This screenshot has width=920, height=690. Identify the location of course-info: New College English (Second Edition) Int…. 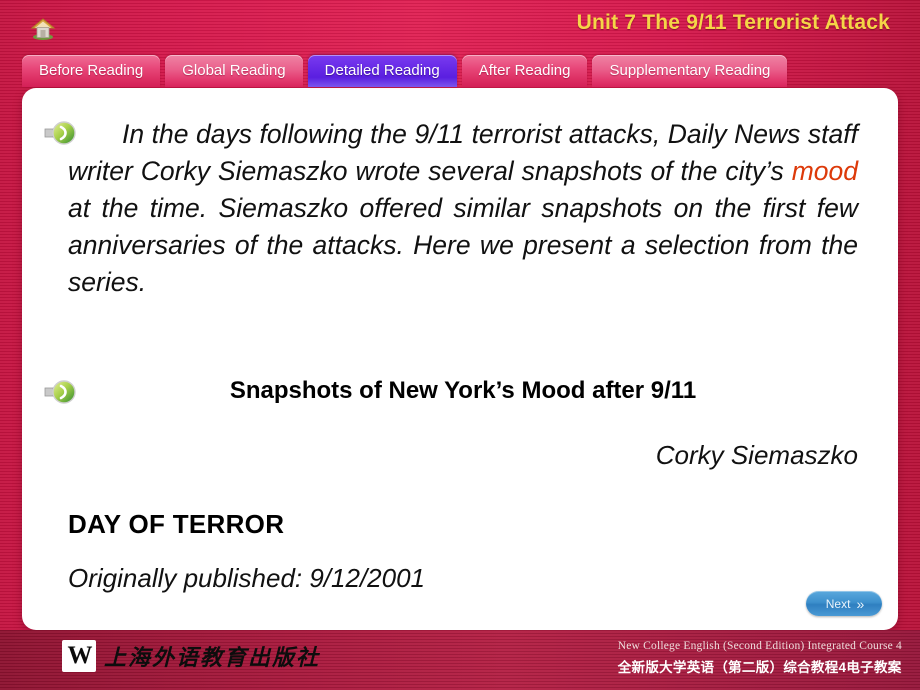
(760, 658).